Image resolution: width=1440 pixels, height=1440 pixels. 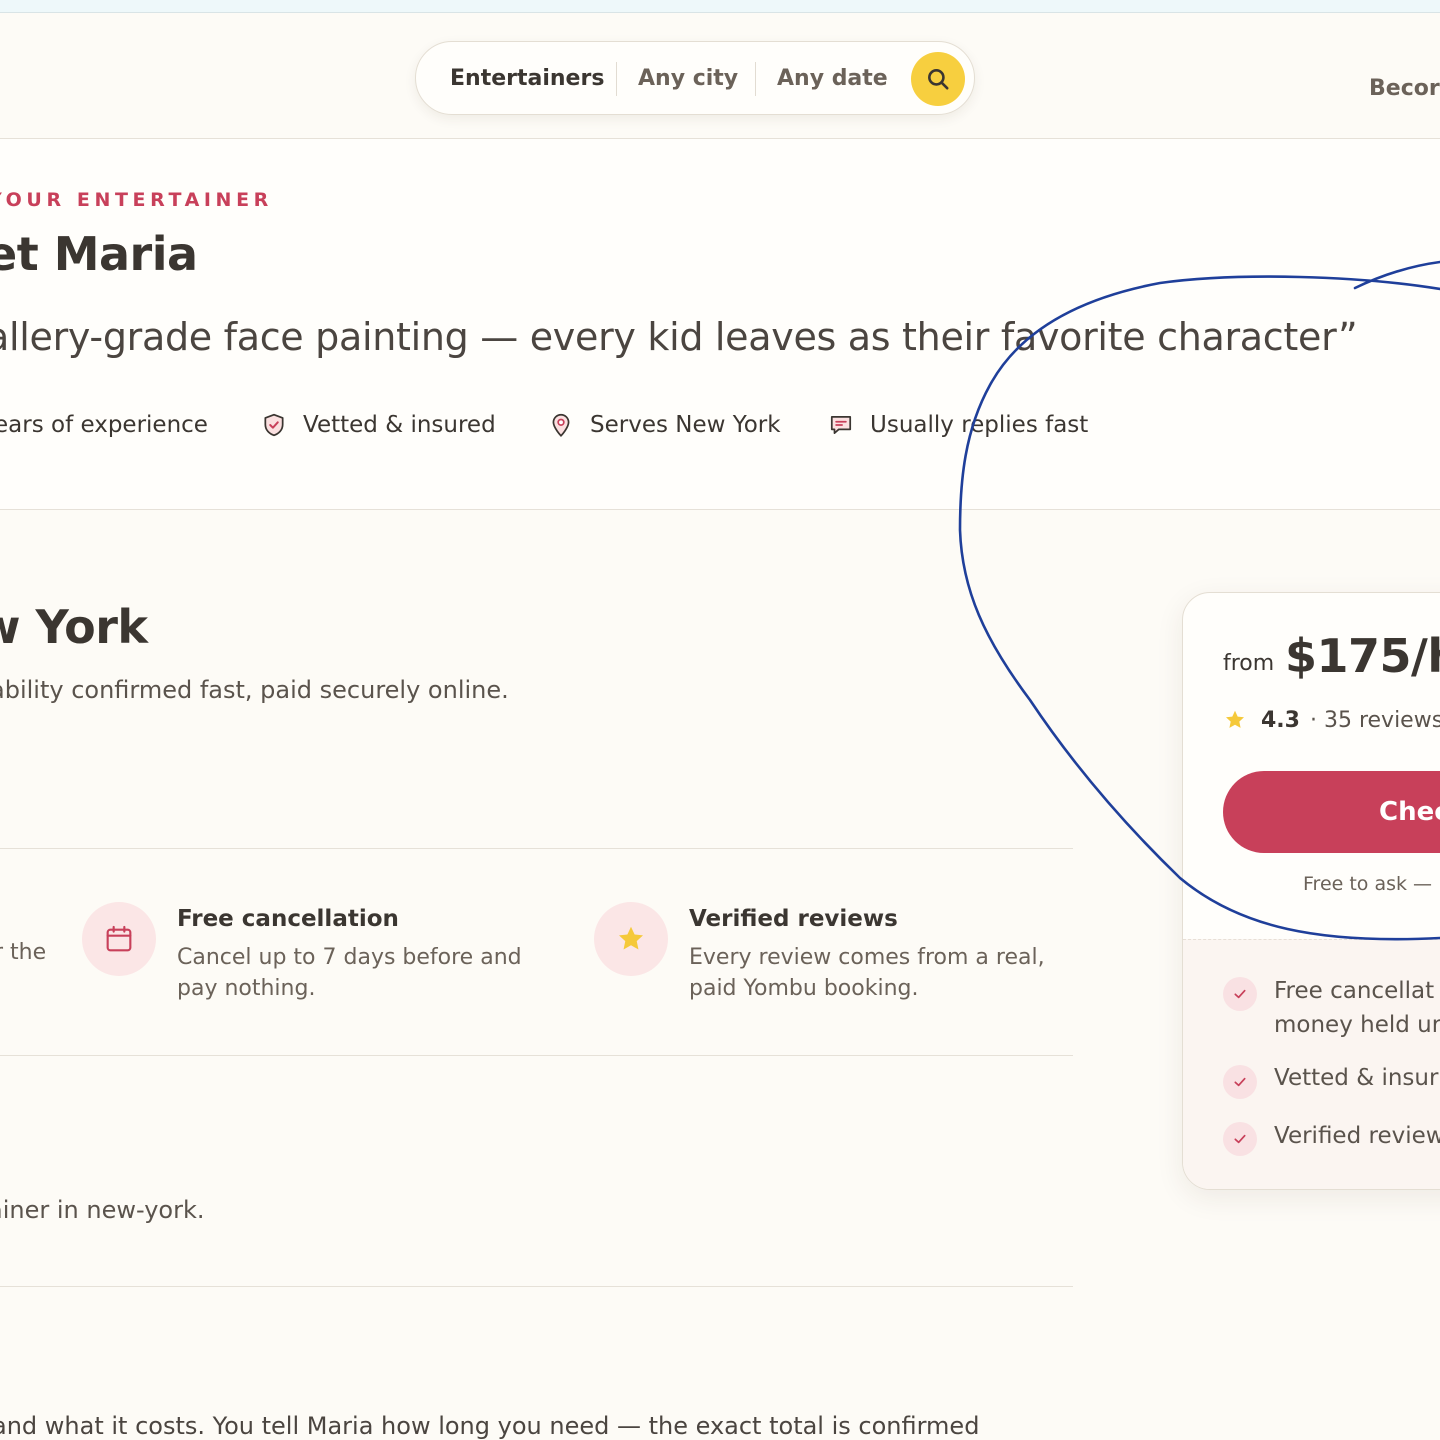 I want to click on search-button, so click(x=938, y=79).